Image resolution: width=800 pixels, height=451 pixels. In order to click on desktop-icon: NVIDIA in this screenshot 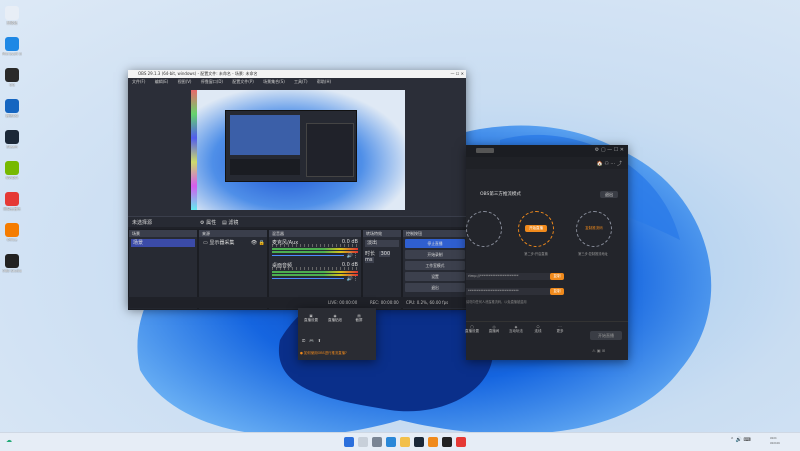, I will do `click(12, 175)`.